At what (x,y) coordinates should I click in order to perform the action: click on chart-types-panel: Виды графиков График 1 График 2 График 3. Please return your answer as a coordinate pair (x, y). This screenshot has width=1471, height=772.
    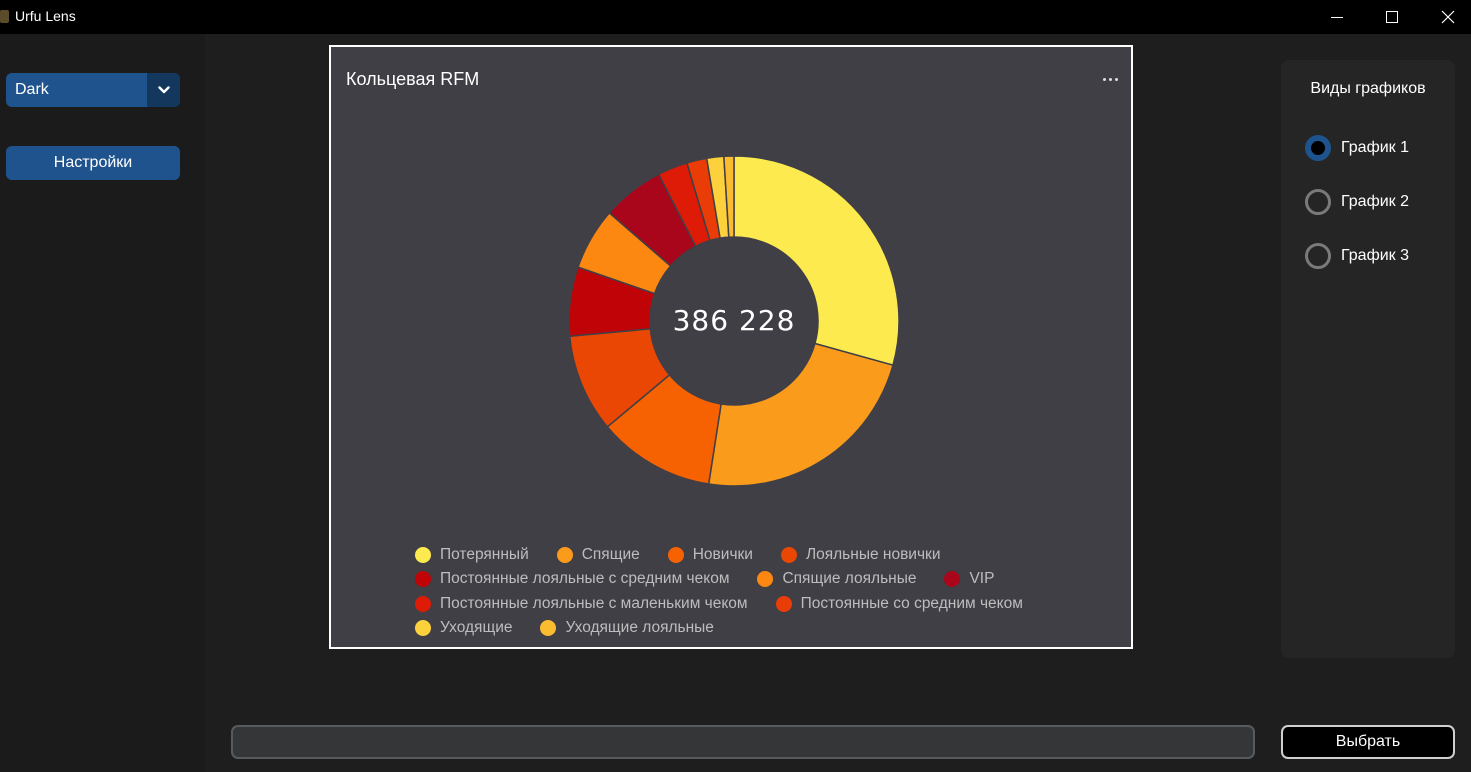
    Looking at the image, I should click on (1368, 359).